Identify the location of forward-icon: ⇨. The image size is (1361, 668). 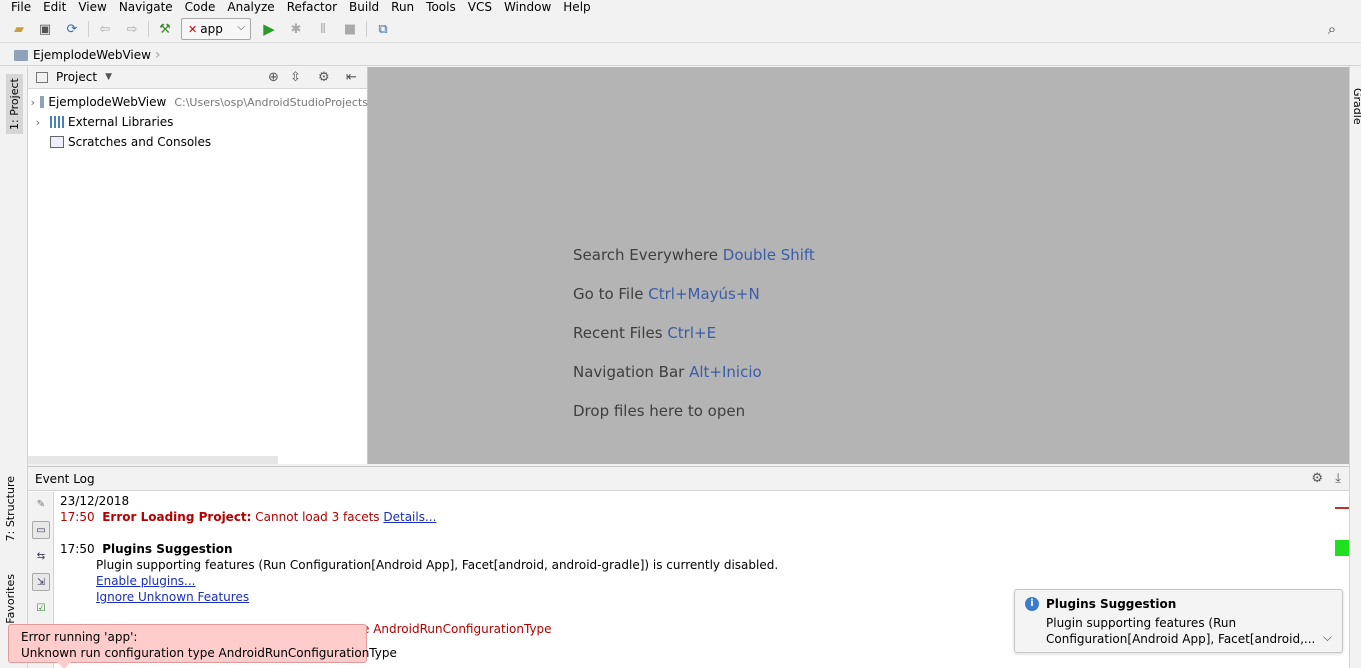
(132, 29).